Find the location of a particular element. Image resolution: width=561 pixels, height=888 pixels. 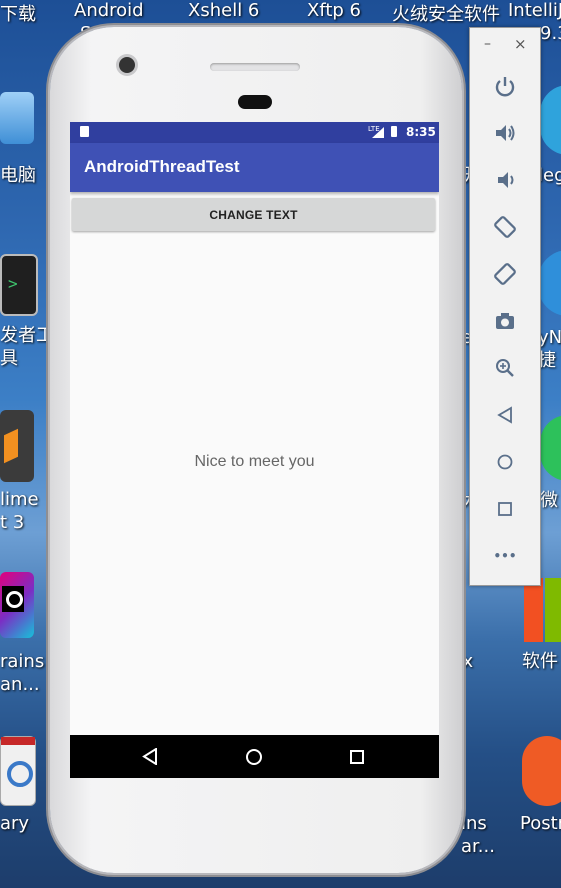

app-bar: AndroidThreadTest is located at coordinates (254, 167).